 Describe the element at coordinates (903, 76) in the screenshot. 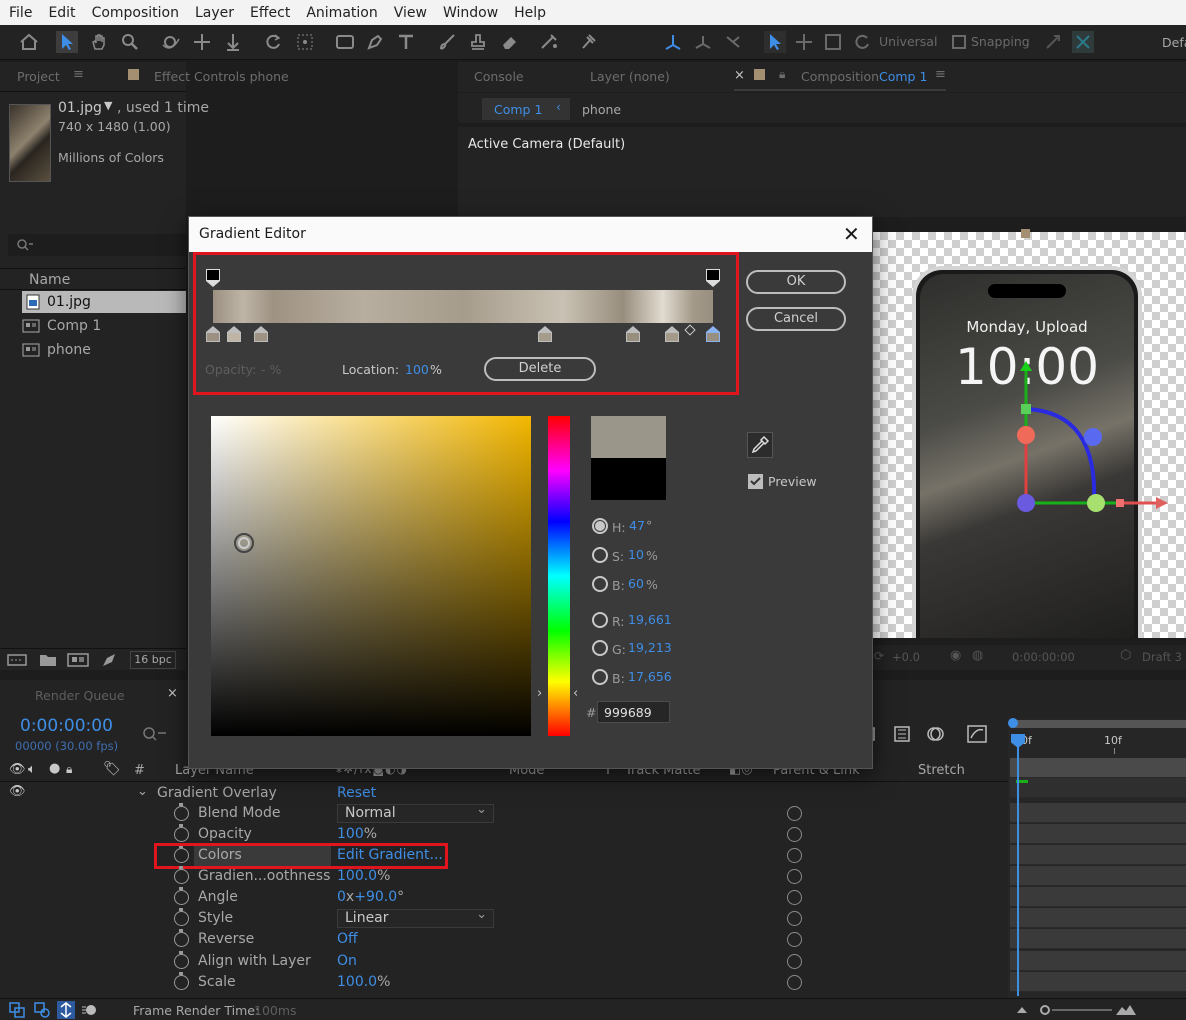

I see `tab-composition-name: Comp 1` at that location.